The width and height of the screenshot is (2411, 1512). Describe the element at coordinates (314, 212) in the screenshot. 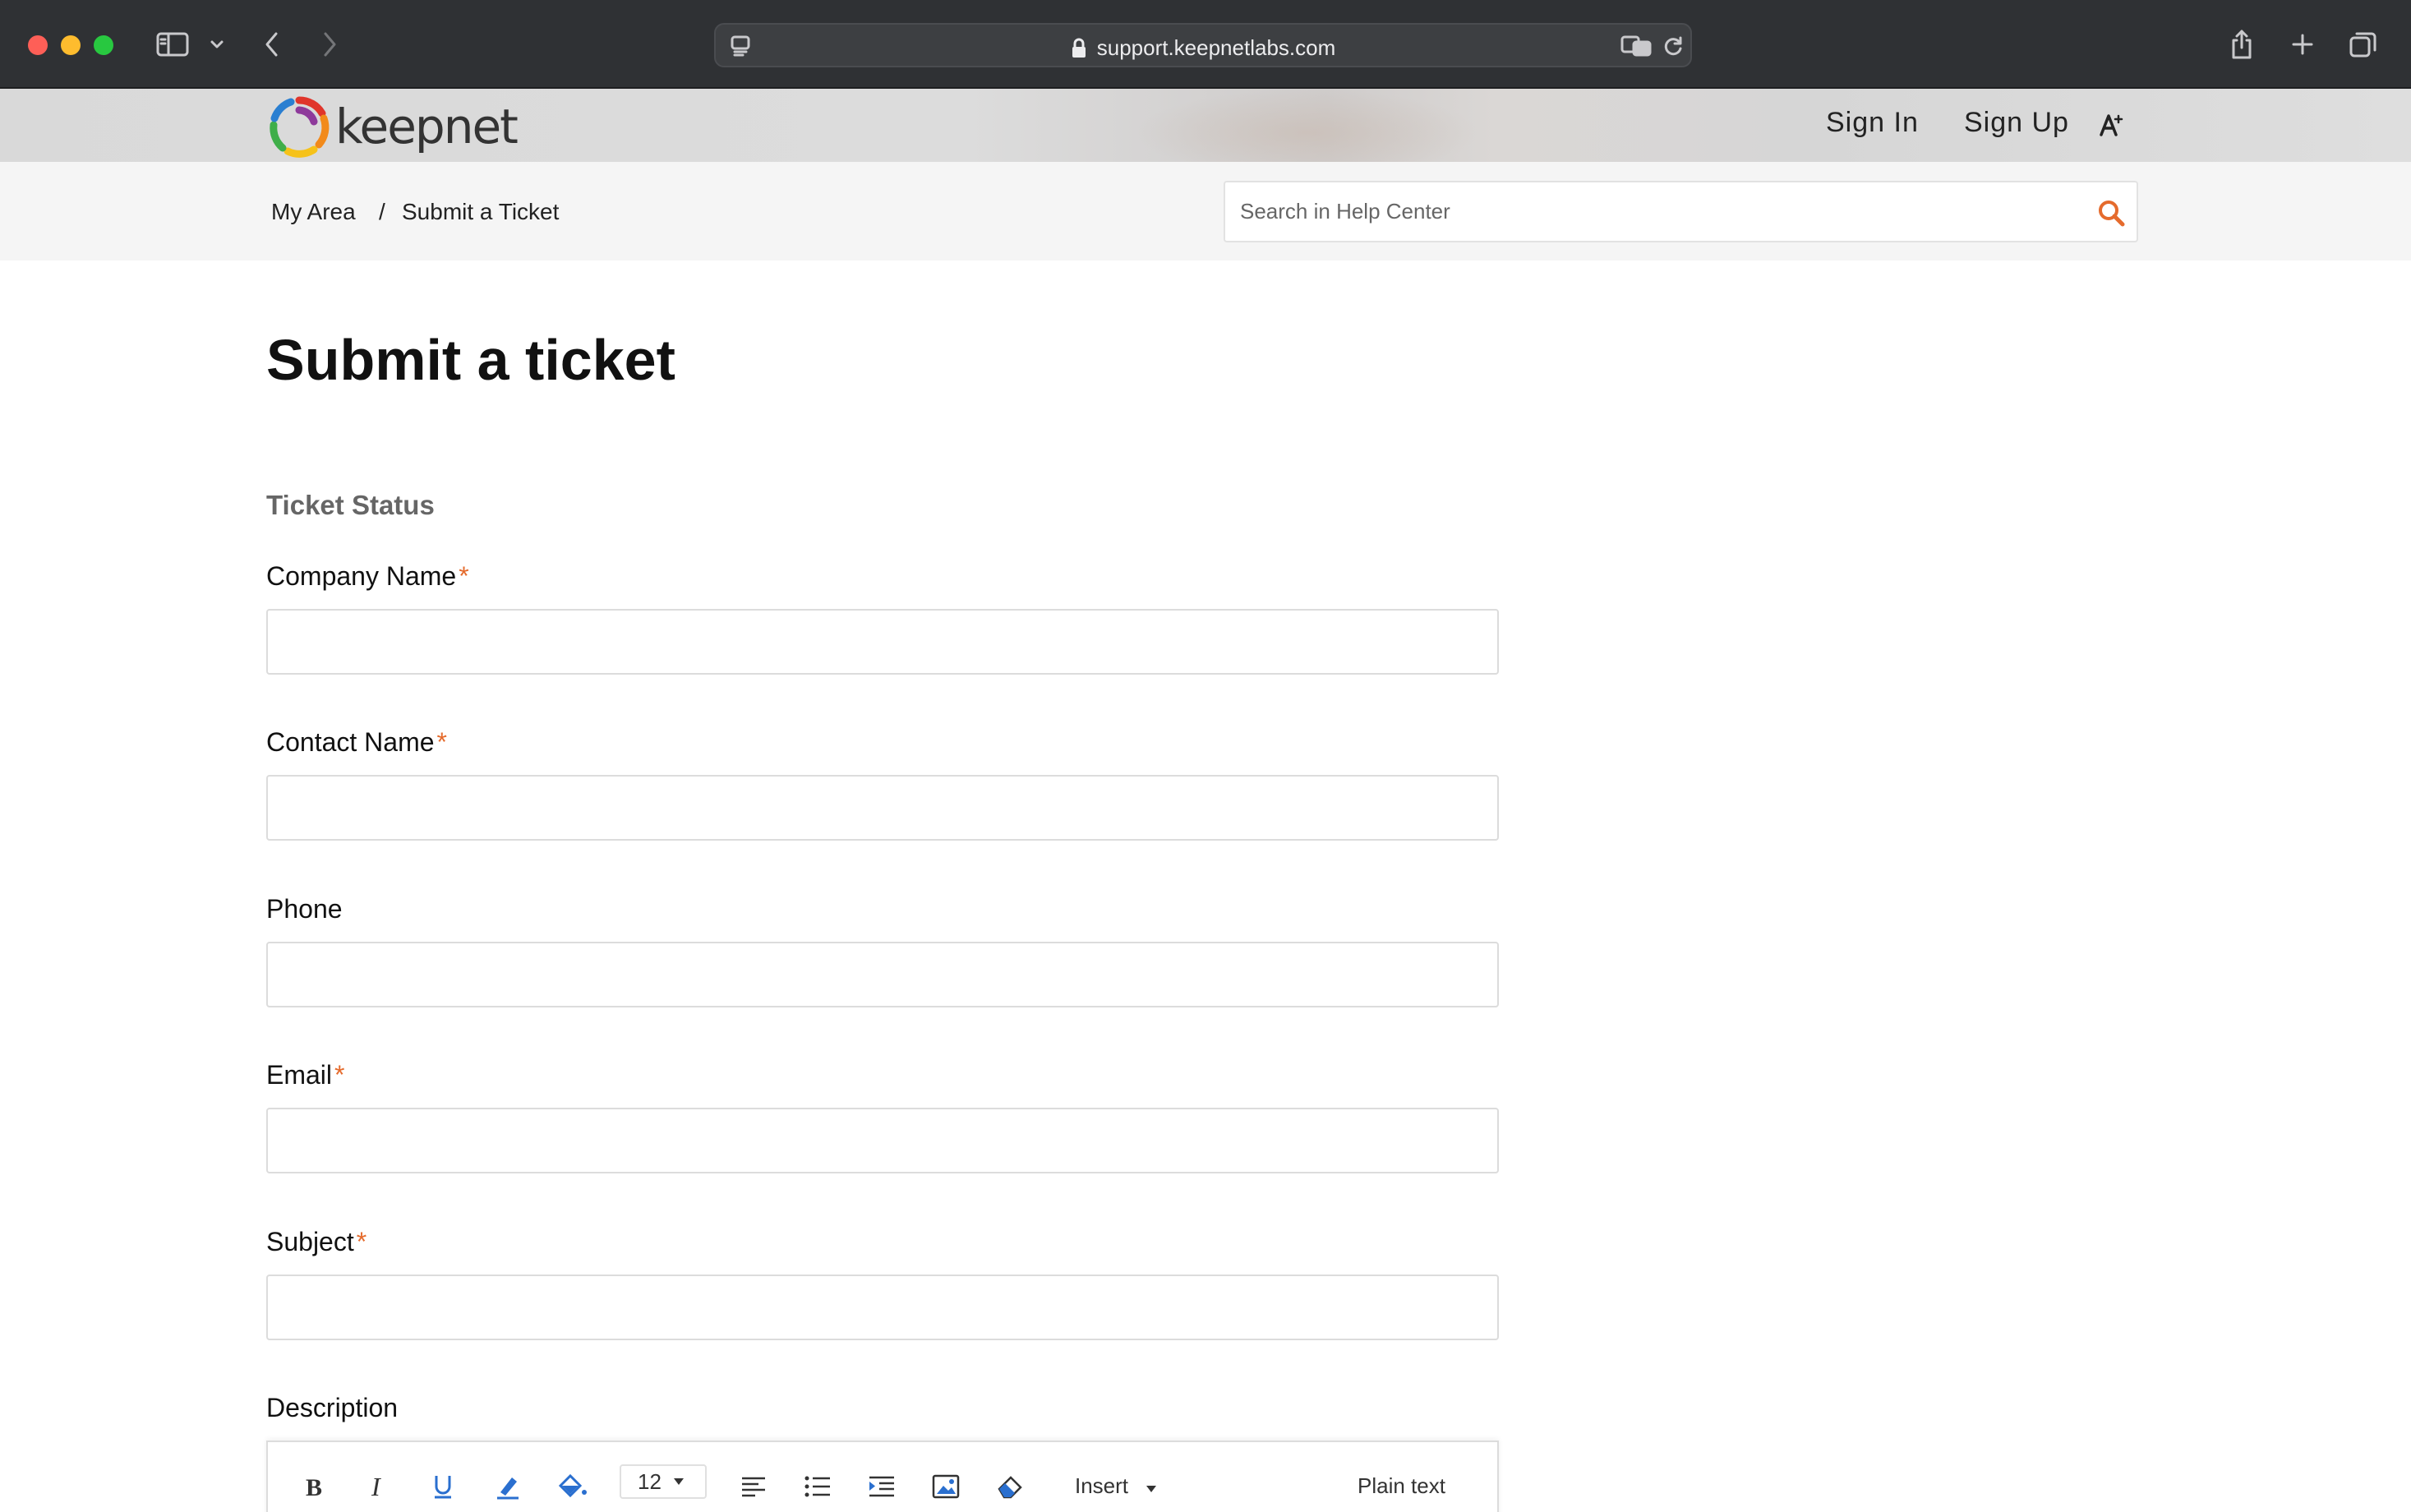

I see `breadcrumb-my-area: My Area` at that location.